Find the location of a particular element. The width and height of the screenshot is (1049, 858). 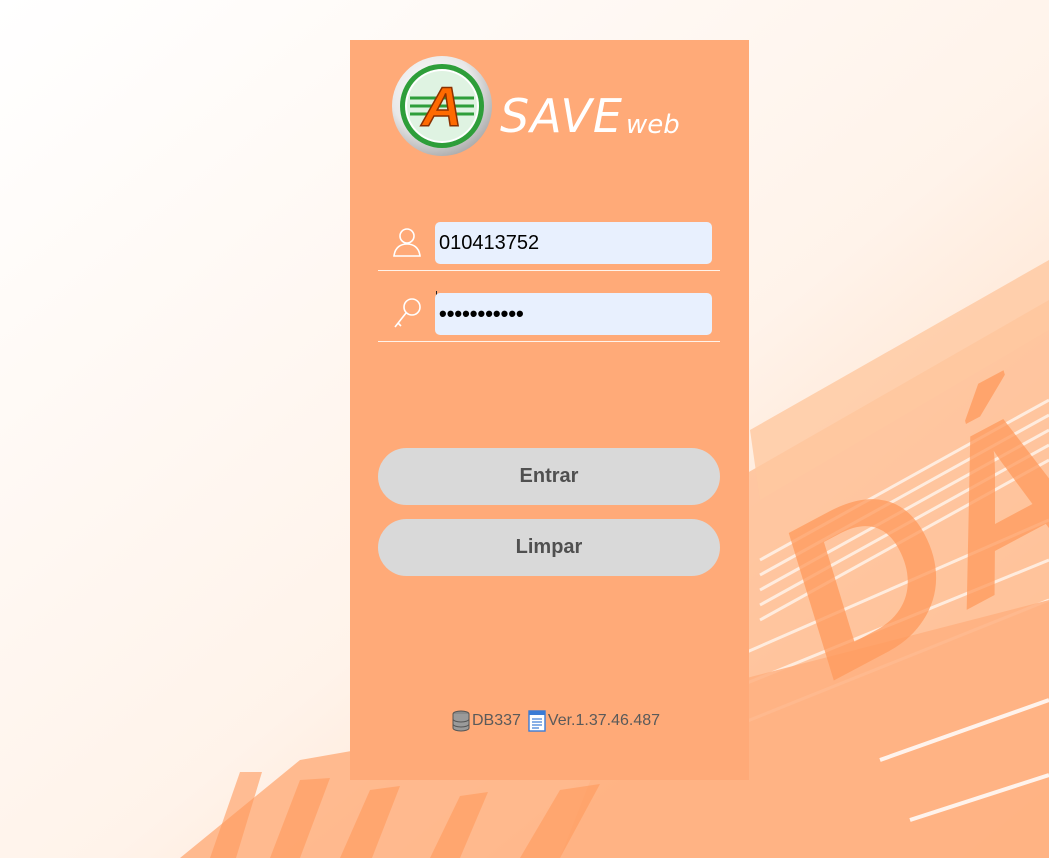

saveweb-logo: A SAVE web is located at coordinates (536, 106).